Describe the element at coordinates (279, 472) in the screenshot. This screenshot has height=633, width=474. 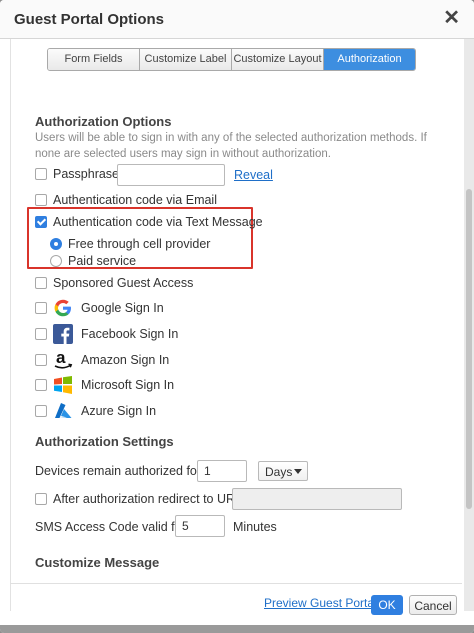
I see `devices-unit-value: Days` at that location.